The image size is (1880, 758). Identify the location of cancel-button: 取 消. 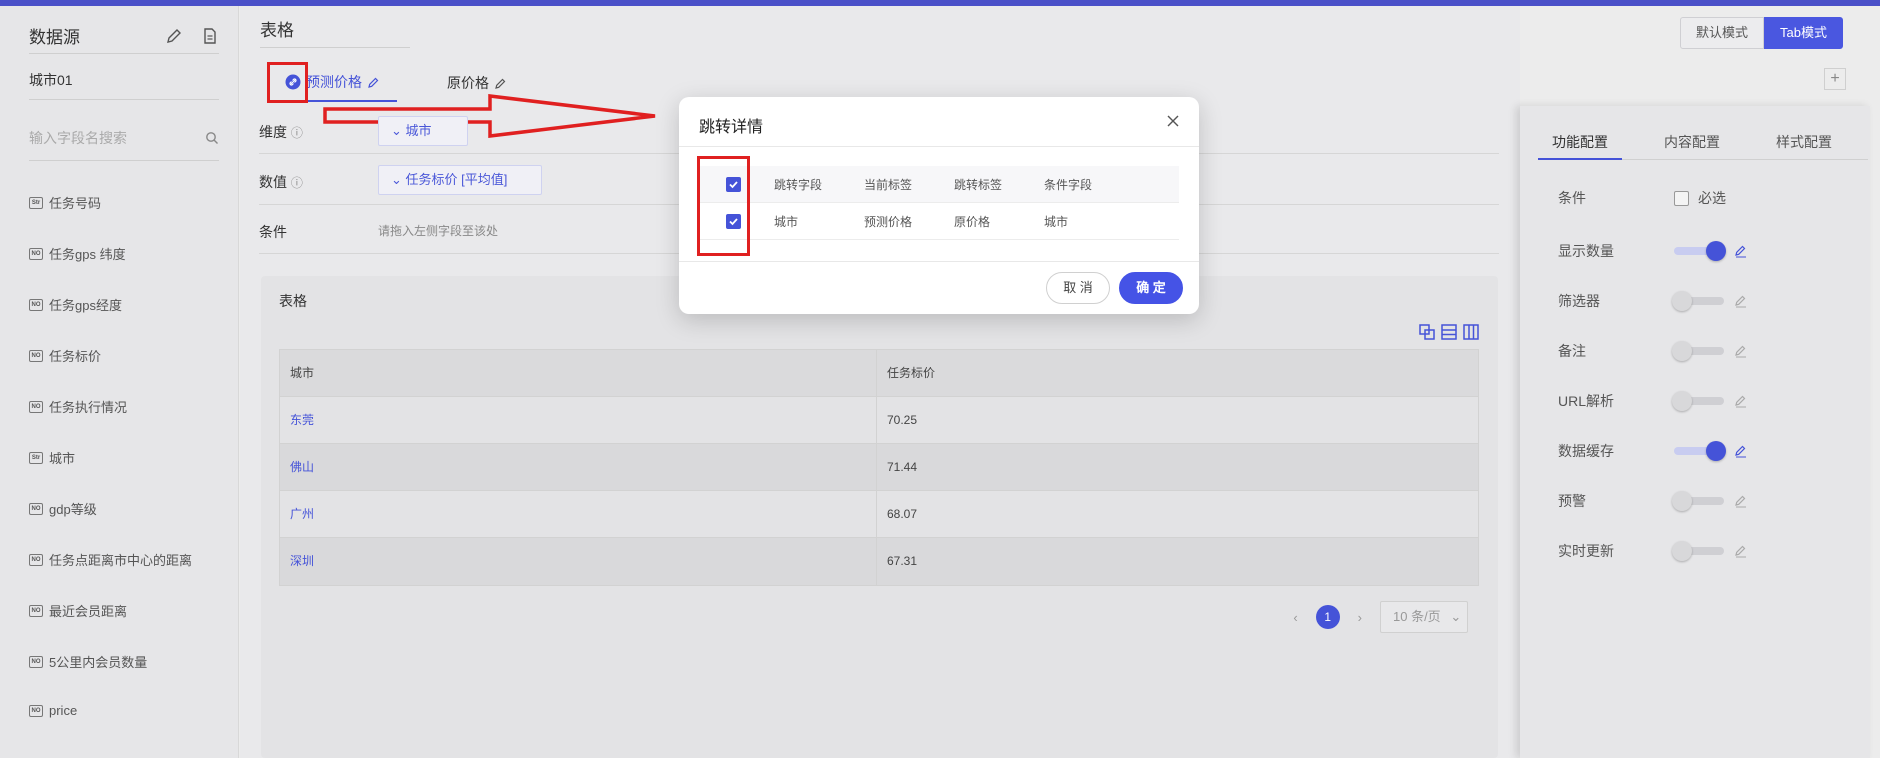
(1078, 288).